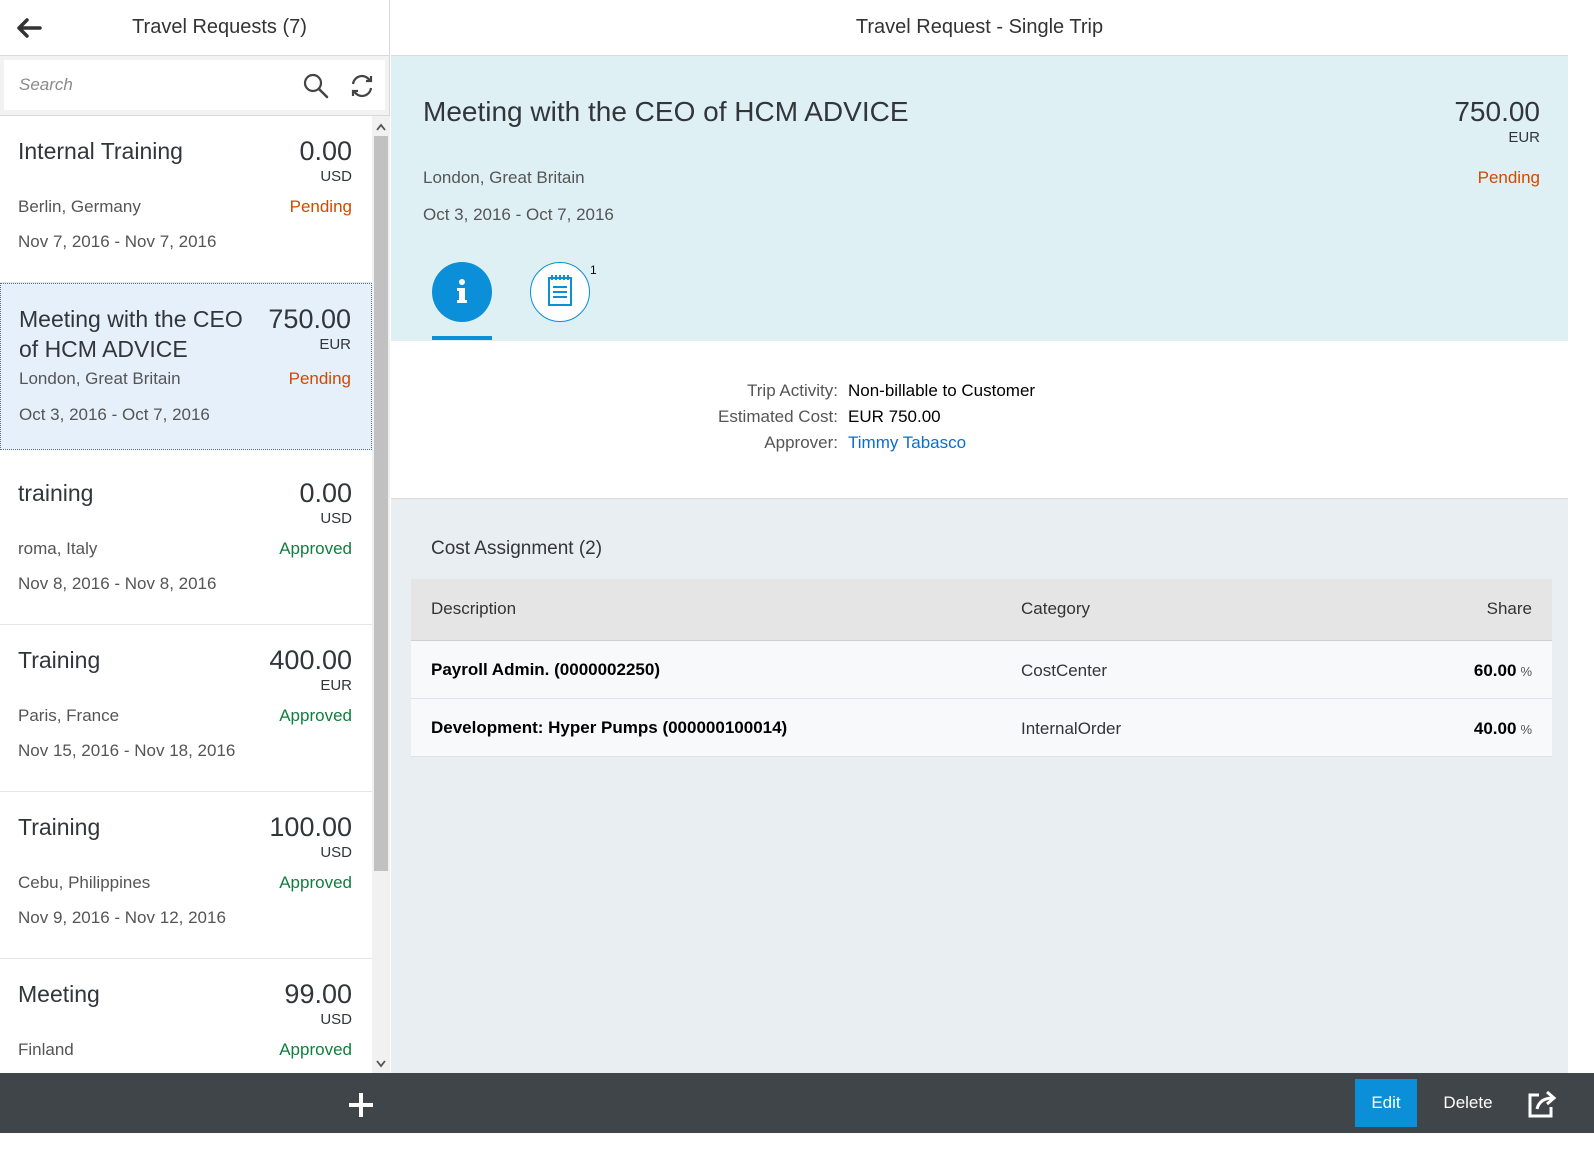 The height and width of the screenshot is (1152, 1594). What do you see at coordinates (361, 1105) in the screenshot?
I see `add-icon` at bounding box center [361, 1105].